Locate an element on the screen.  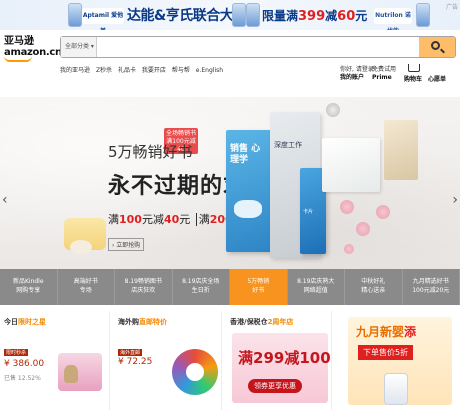
book-psychology-title: 销售 心理学 is located at coordinates (245, 154).